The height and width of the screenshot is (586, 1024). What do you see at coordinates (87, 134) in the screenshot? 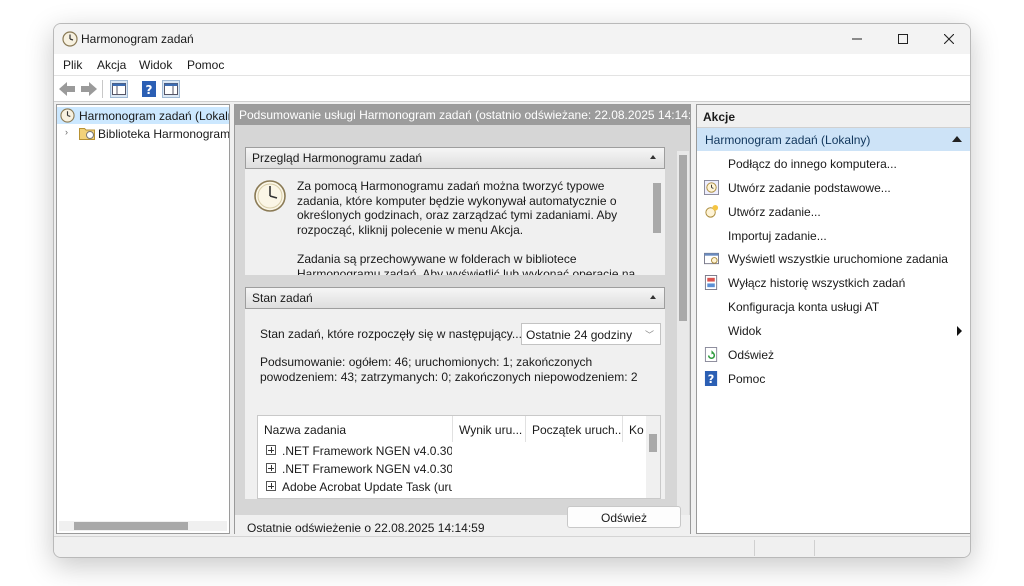
I see `folder-clock-icon` at bounding box center [87, 134].